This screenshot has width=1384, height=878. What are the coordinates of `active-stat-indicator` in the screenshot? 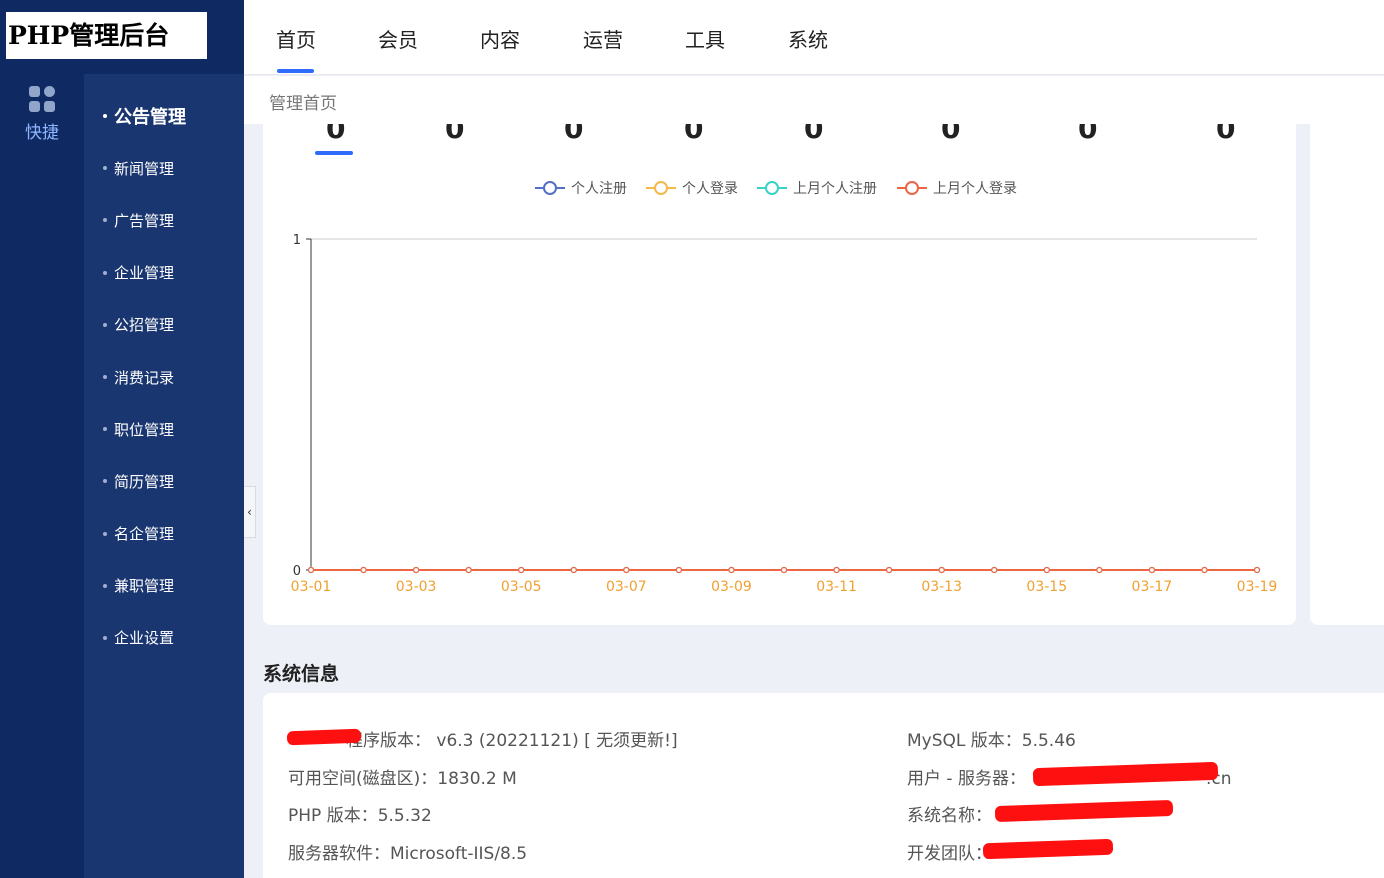 It's located at (334, 153).